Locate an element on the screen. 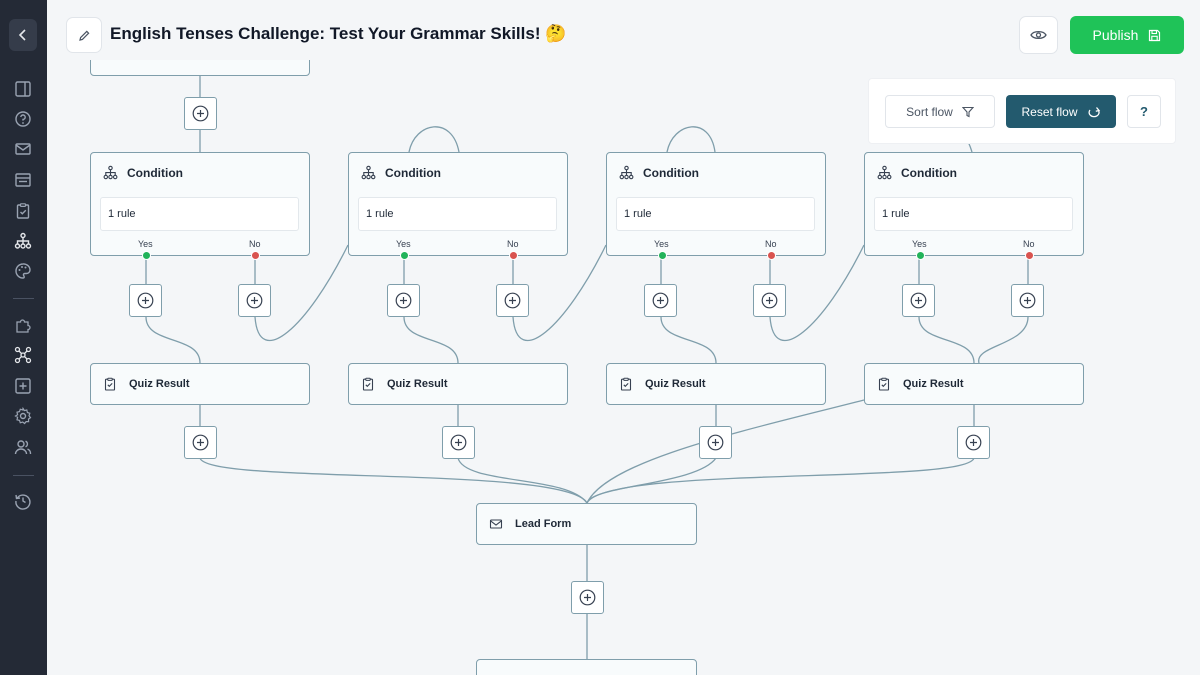 The height and width of the screenshot is (675, 1200). sidebar-item-design is located at coordinates (23, 271).